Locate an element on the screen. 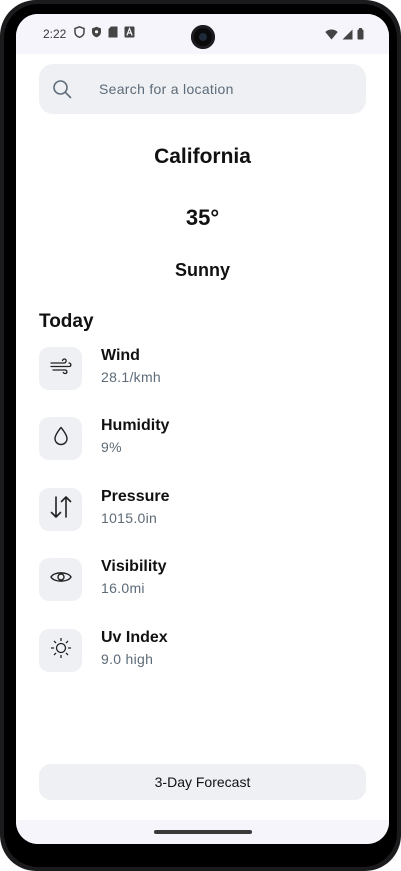 The image size is (401, 871). three-day-forecast-button: 3-Day Forecast is located at coordinates (202, 782).